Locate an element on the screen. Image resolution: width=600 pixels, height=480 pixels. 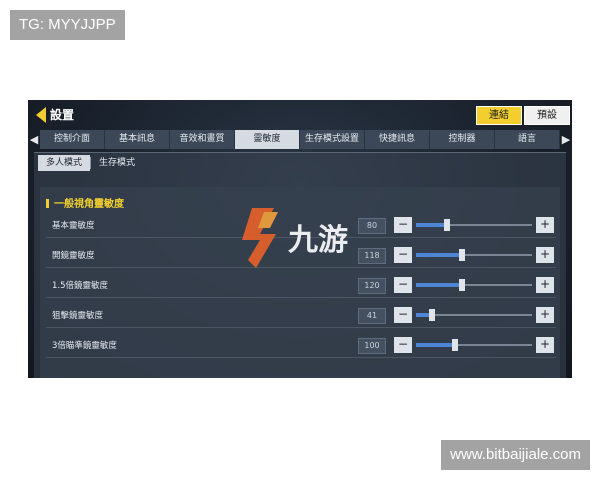
section-title-text: 一般視角靈敏度 is located at coordinates (89, 204).